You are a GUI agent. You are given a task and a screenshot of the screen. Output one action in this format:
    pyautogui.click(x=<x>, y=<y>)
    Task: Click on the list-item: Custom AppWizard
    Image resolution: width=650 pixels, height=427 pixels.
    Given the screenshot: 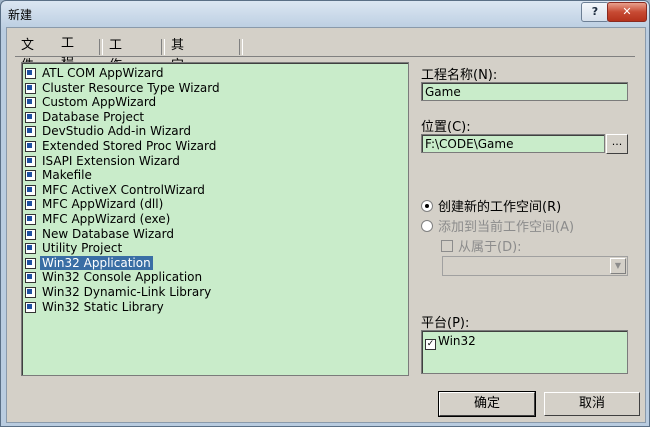 What is the action you would take?
    pyautogui.click(x=91, y=102)
    